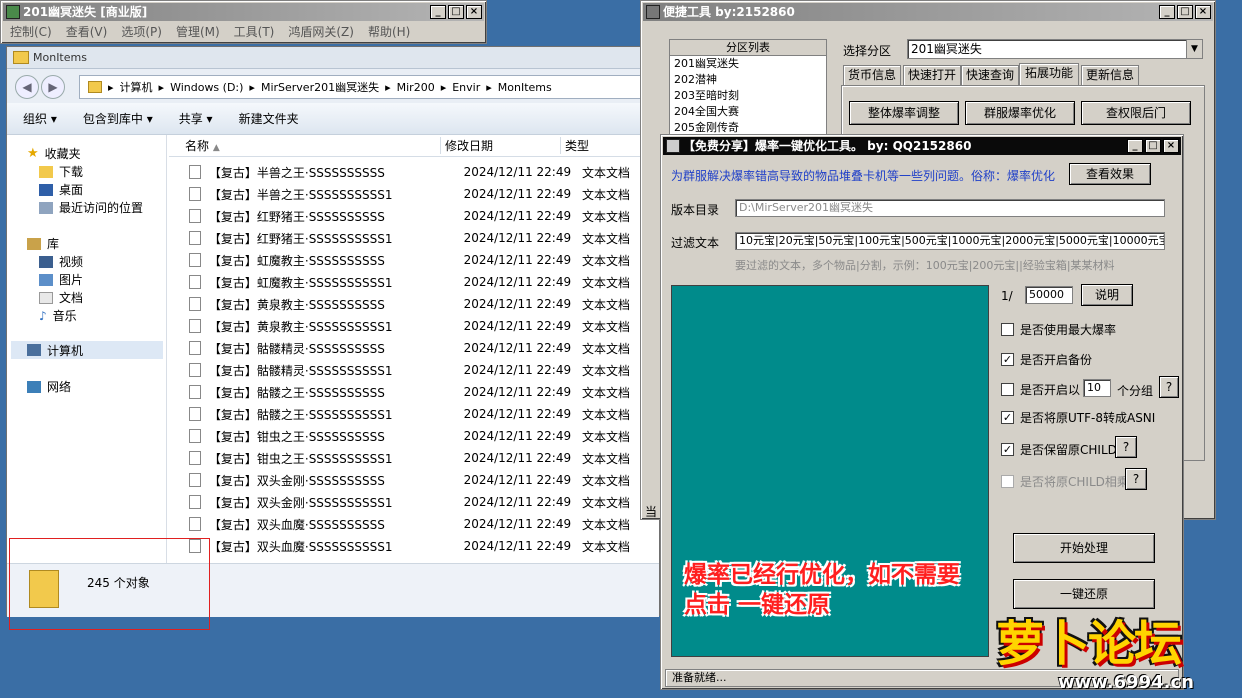 The width and height of the screenshot is (1242, 698). What do you see at coordinates (501, 145) in the screenshot?
I see `column-date: 修改日期` at bounding box center [501, 145].